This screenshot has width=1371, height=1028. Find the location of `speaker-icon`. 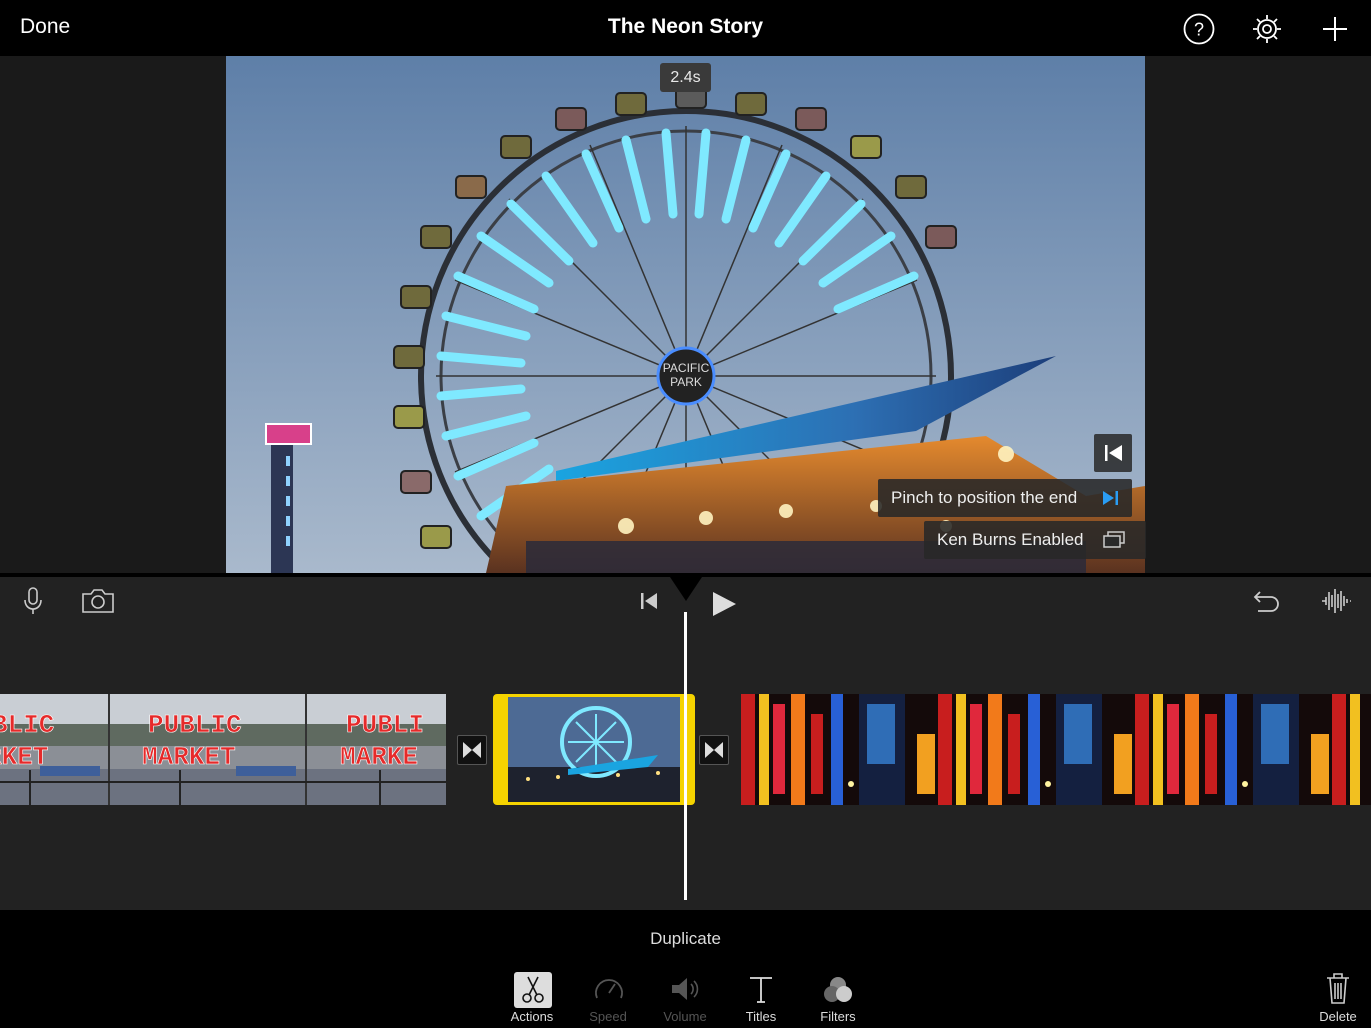

speaker-icon is located at coordinates (685, 989).